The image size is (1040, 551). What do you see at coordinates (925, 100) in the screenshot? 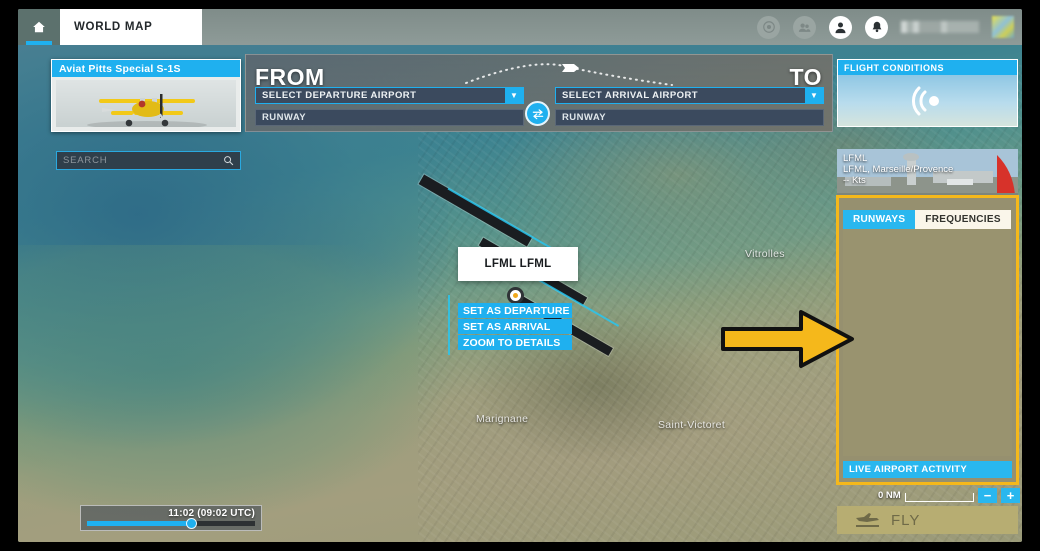
I see `live-weather-icon` at bounding box center [925, 100].